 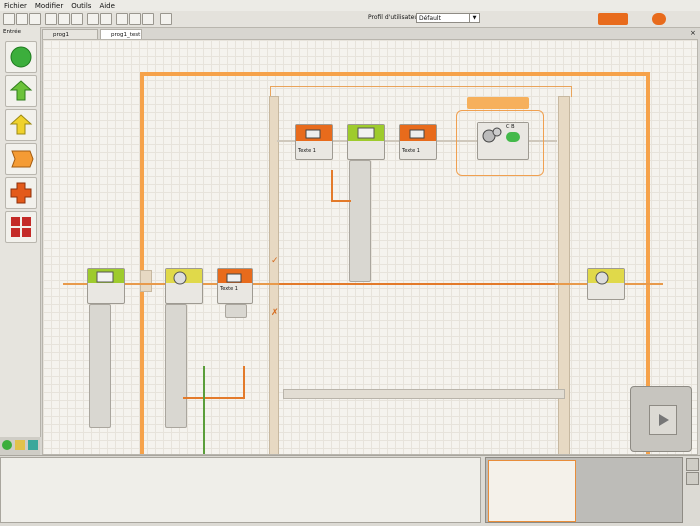 What do you see at coordinates (350, 5) in the screenshot?
I see `menu-bar: Fichier Modifier Outils Aide` at bounding box center [350, 5].